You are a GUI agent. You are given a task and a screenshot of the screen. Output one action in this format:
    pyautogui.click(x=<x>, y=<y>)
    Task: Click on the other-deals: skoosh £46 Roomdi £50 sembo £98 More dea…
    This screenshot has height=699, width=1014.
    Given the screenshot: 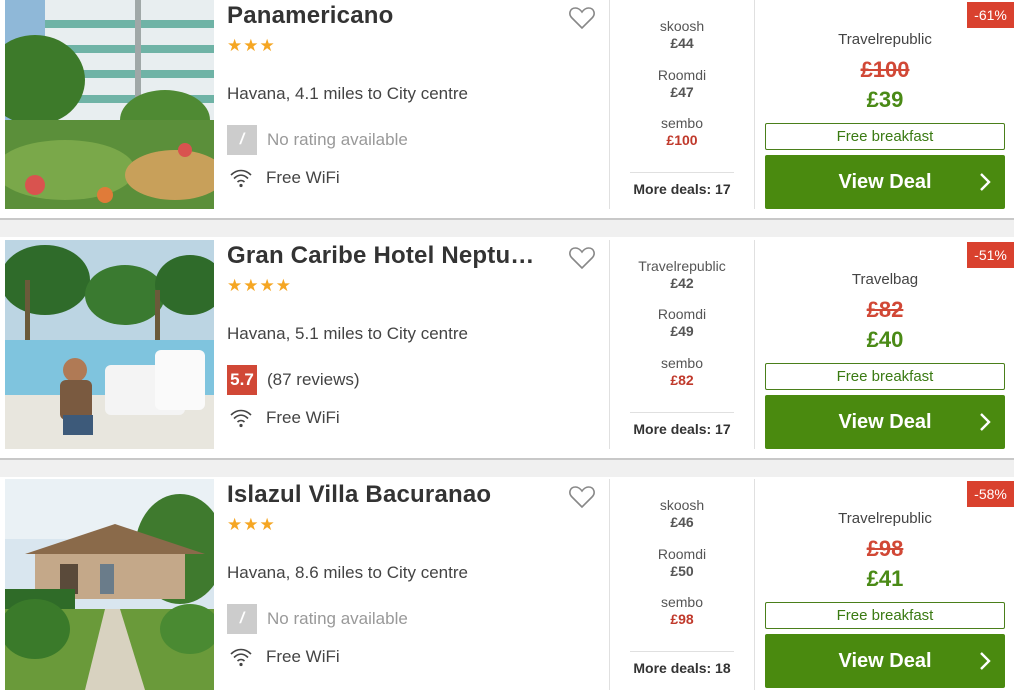 What is the action you would take?
    pyautogui.click(x=682, y=583)
    